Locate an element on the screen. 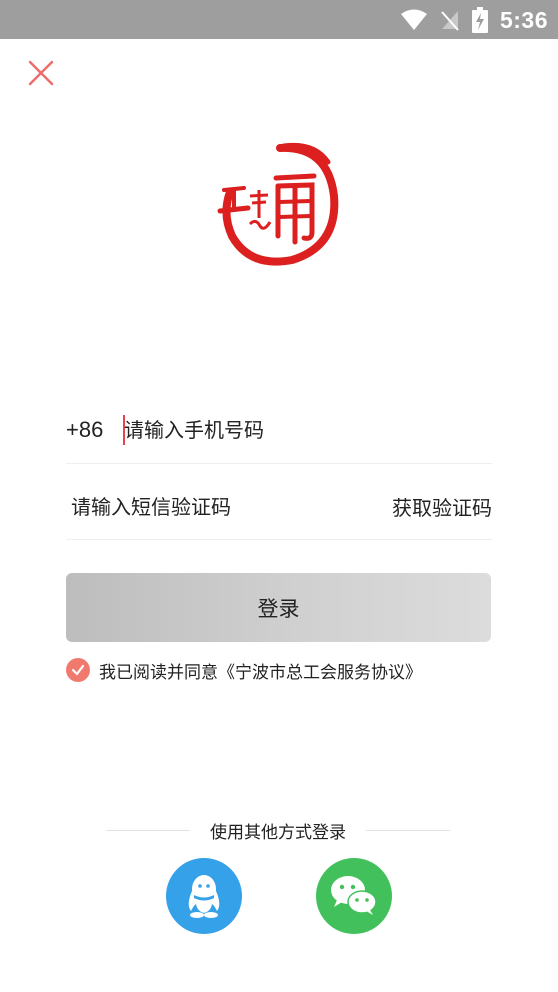 The width and height of the screenshot is (558, 992). status-icons: 5:36 is located at coordinates (474, 20).